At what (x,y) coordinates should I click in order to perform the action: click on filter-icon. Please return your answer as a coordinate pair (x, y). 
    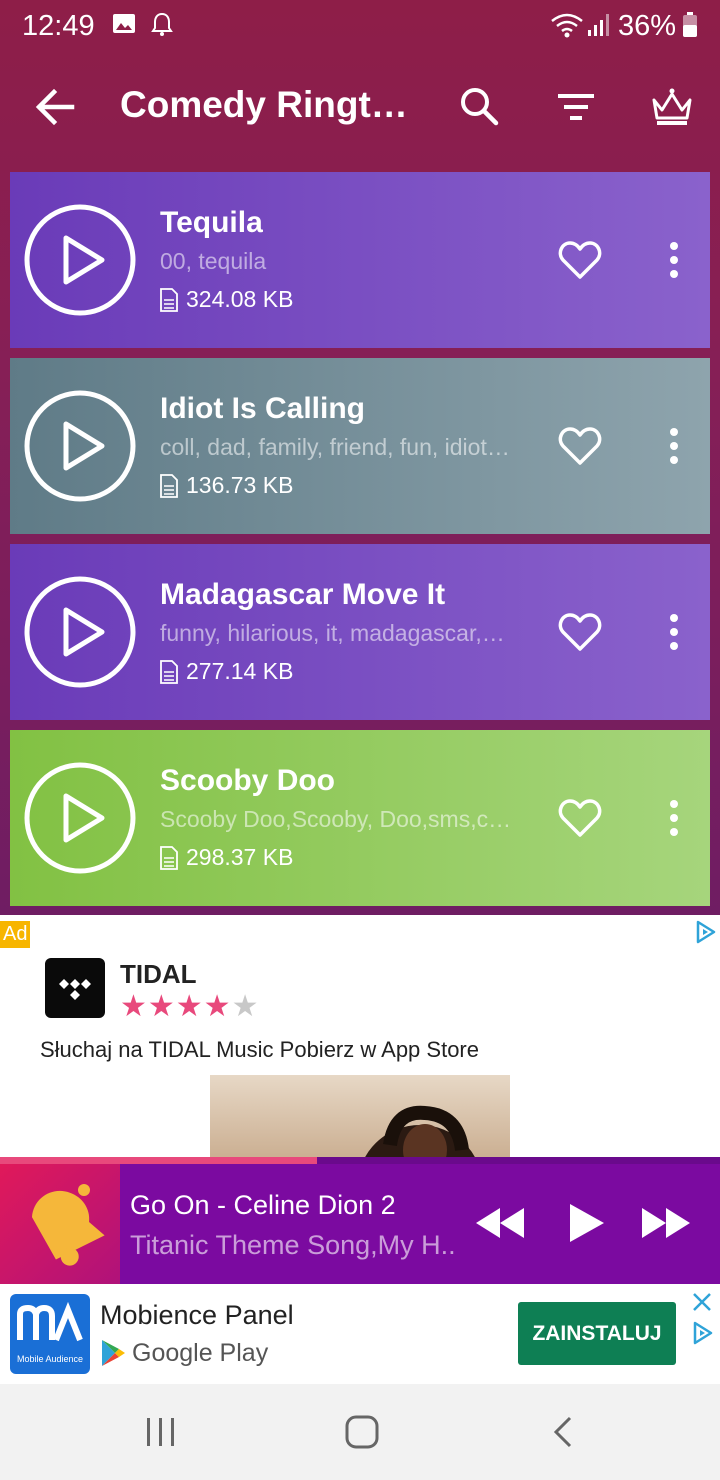
    Looking at the image, I should click on (576, 108).